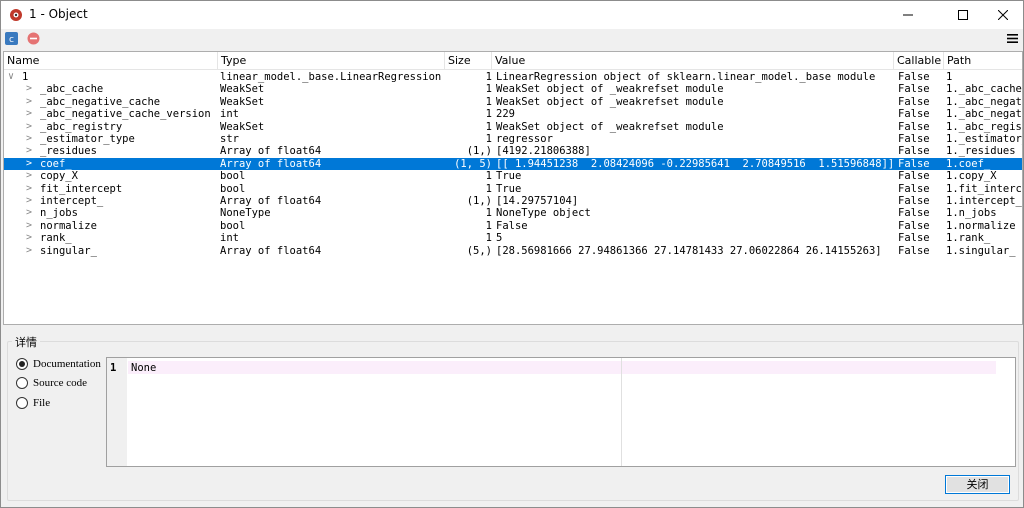 The image size is (1024, 508). I want to click on column-header-name: Name, so click(111, 61).